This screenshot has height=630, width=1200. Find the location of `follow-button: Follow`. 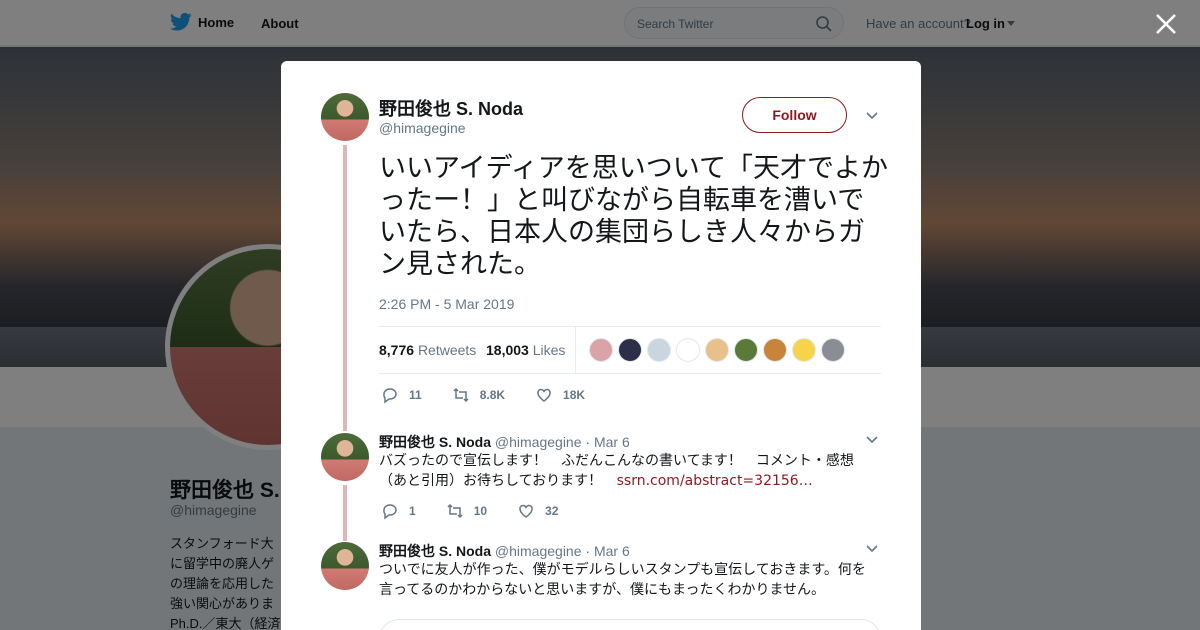

follow-button: Follow is located at coordinates (794, 115).